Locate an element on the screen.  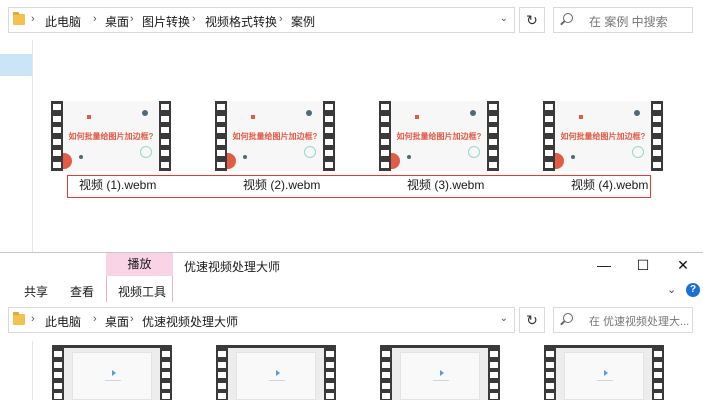
maximize-icon: ☐ is located at coordinates (643, 265).